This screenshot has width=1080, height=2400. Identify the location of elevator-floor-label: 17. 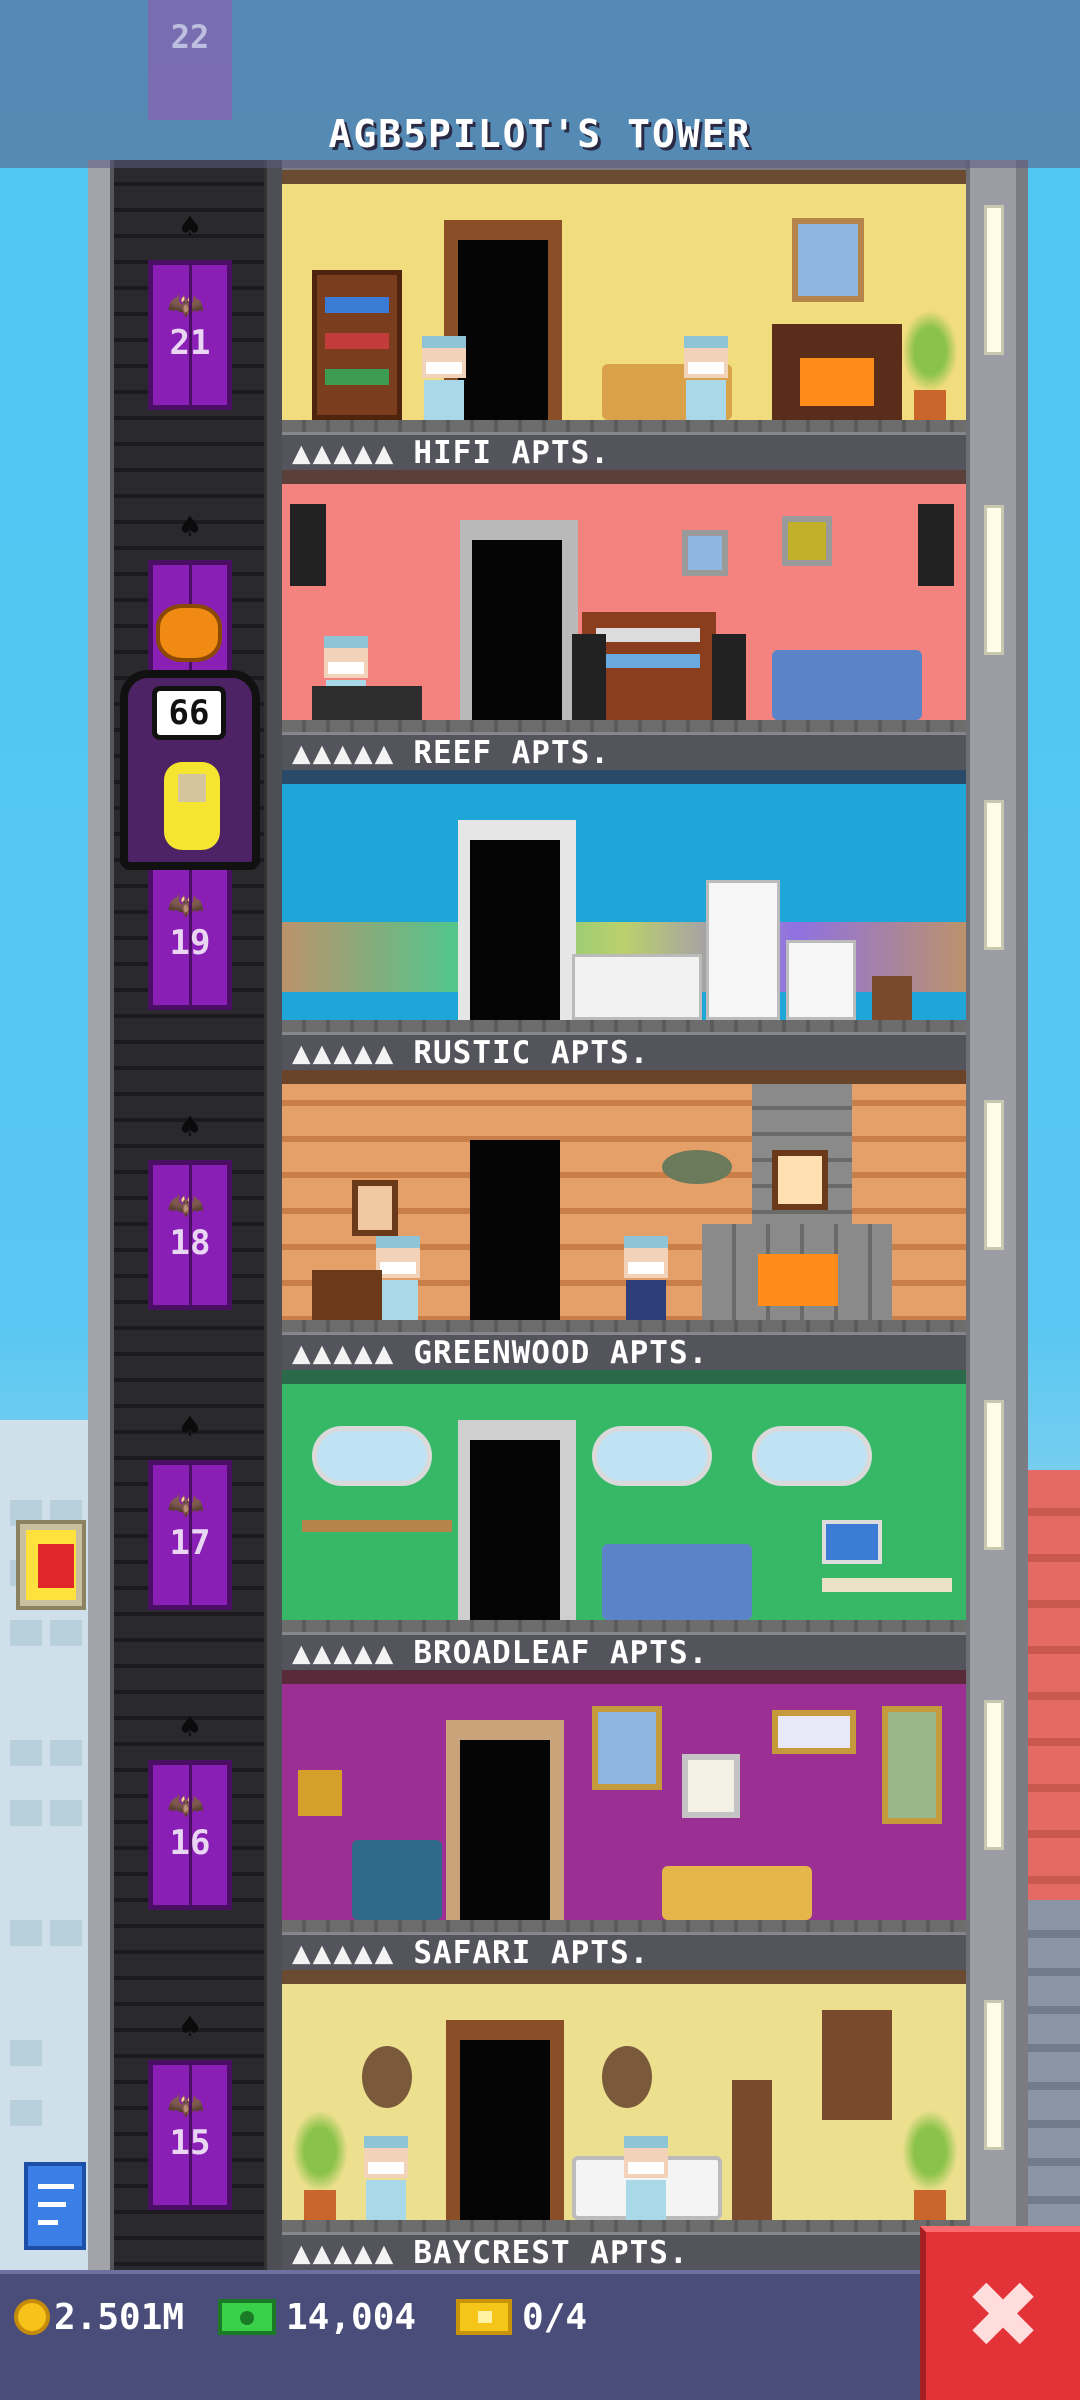
(190, 1543).